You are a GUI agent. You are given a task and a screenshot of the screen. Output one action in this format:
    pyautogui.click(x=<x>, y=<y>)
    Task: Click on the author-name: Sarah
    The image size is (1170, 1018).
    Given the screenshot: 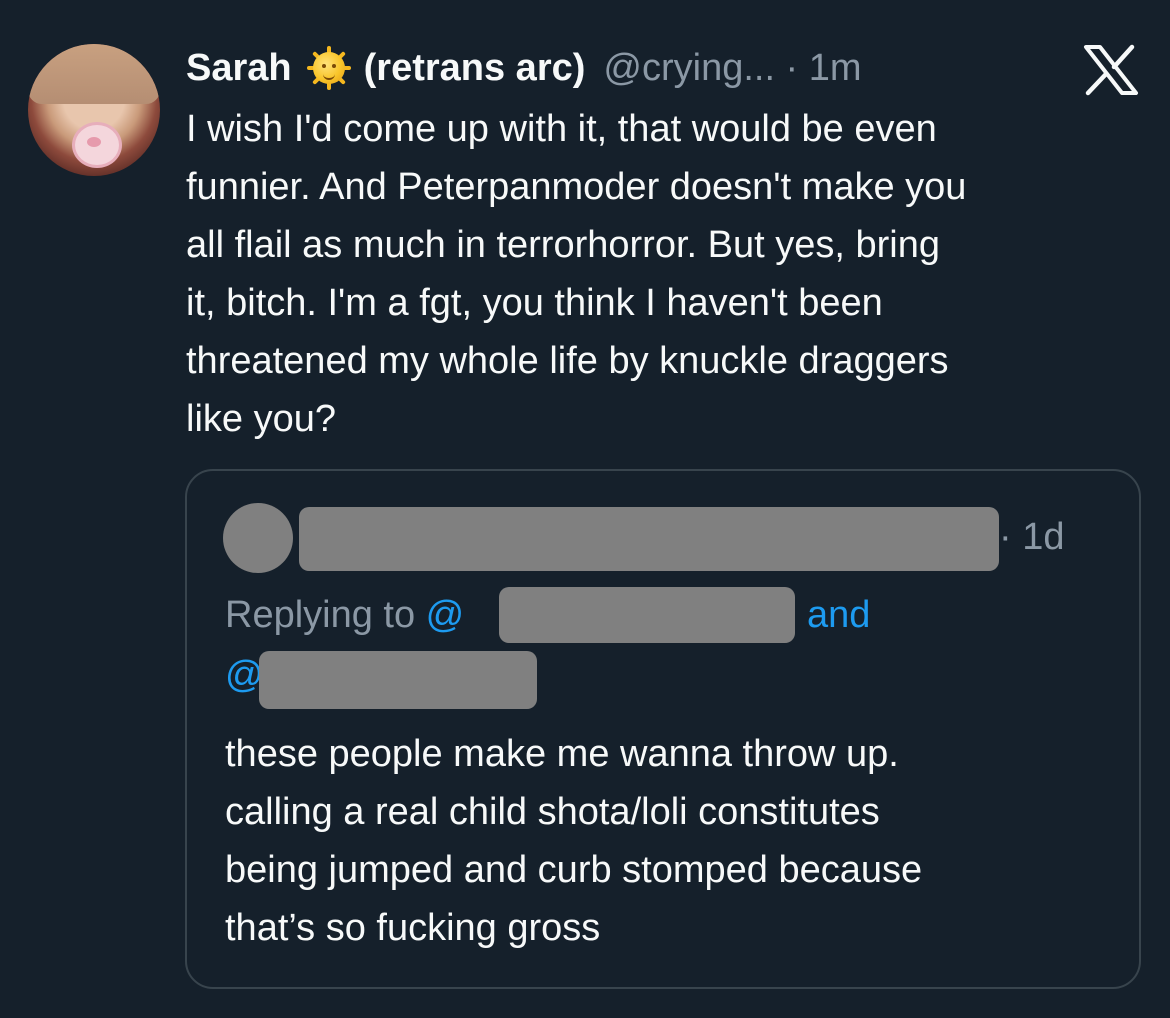 What is the action you would take?
    pyautogui.click(x=239, y=68)
    